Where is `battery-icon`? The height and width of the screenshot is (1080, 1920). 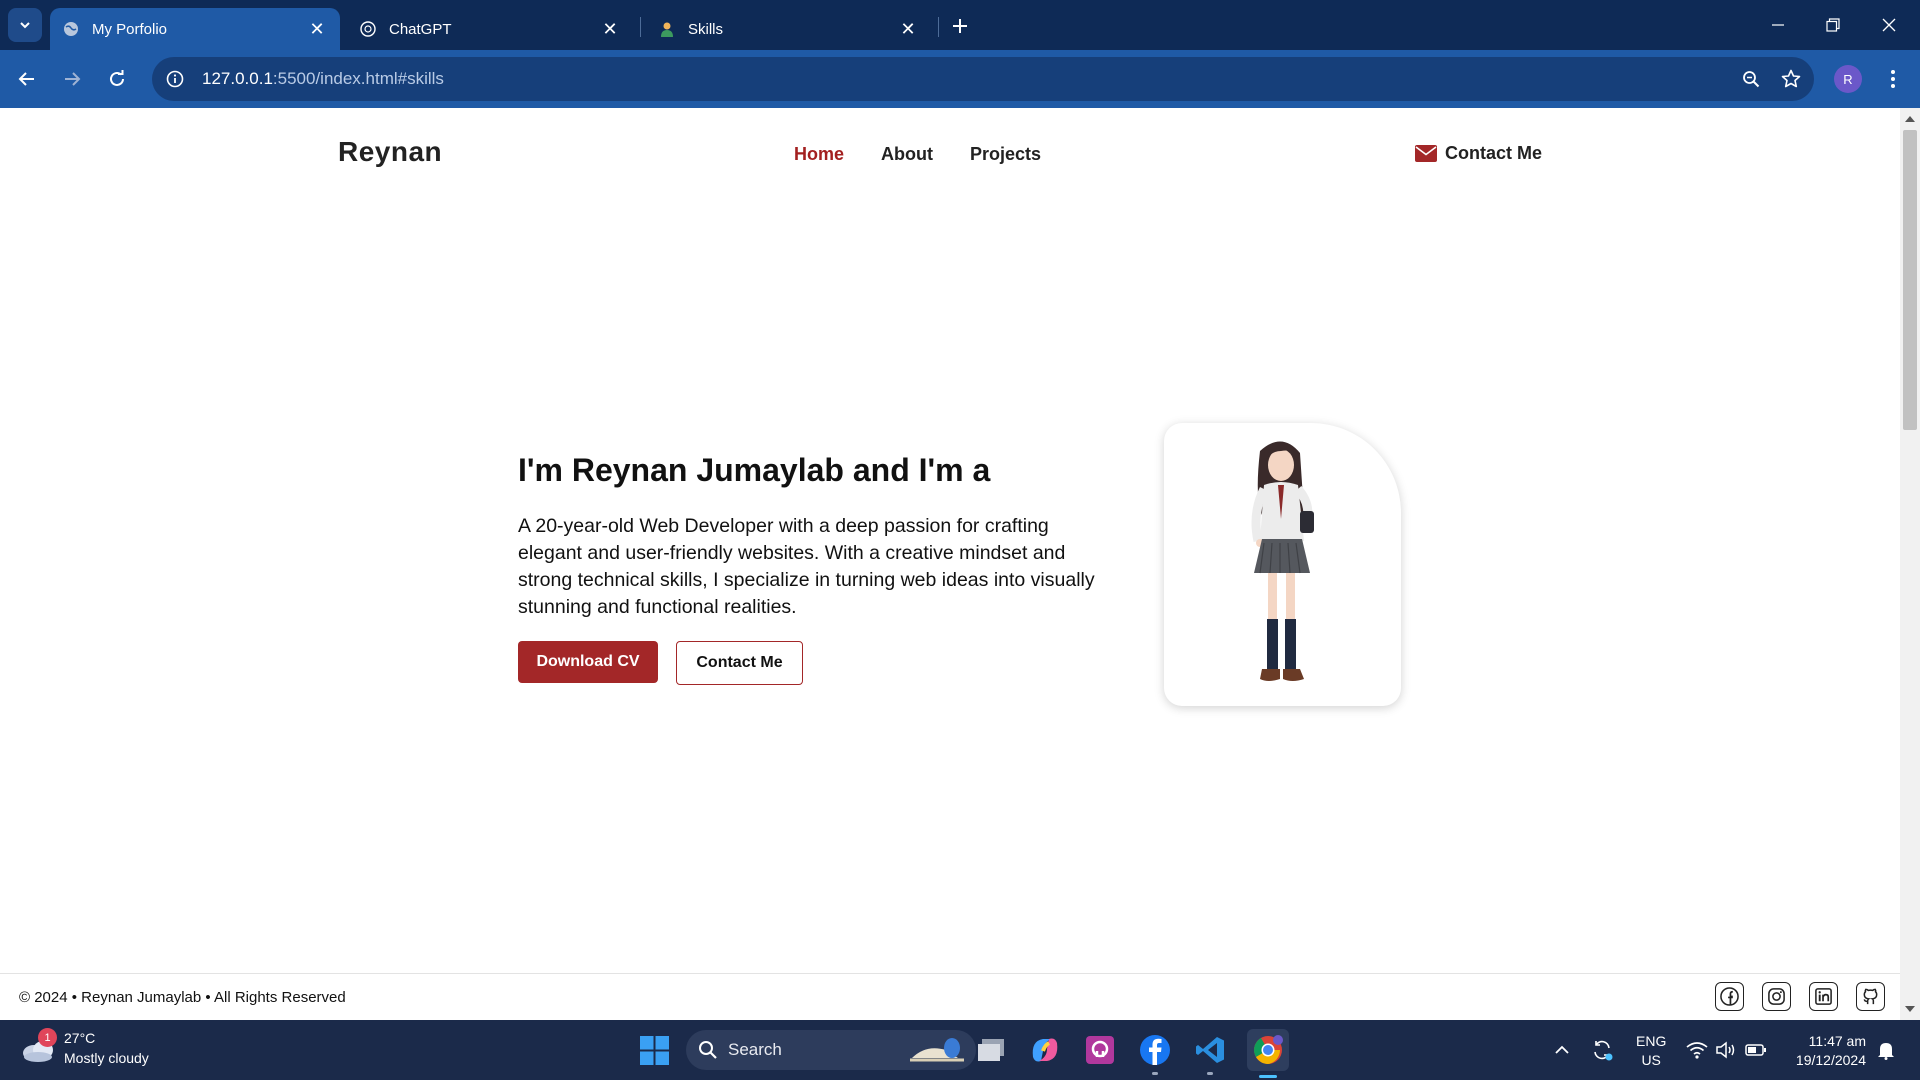
battery-icon is located at coordinates (1755, 1050).